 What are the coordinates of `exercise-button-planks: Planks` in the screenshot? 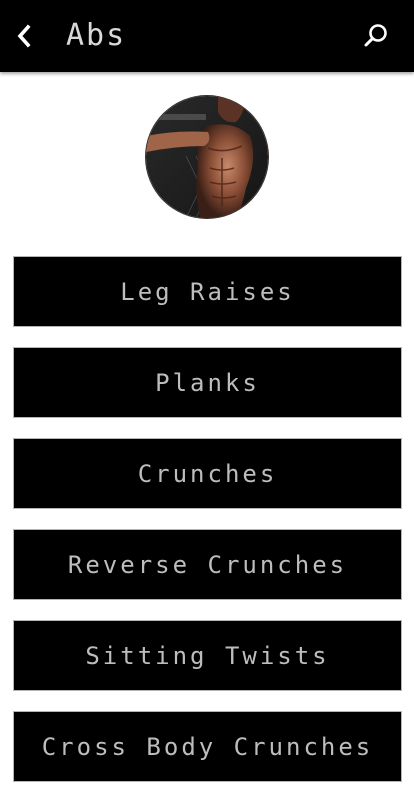 It's located at (207, 382).